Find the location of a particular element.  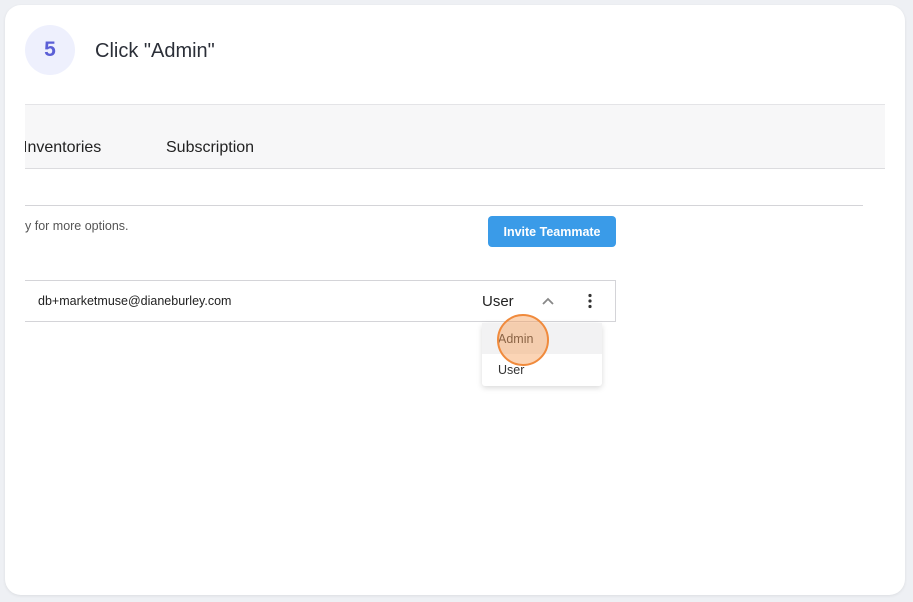

tab-inventories: Inventories is located at coordinates (63, 148).